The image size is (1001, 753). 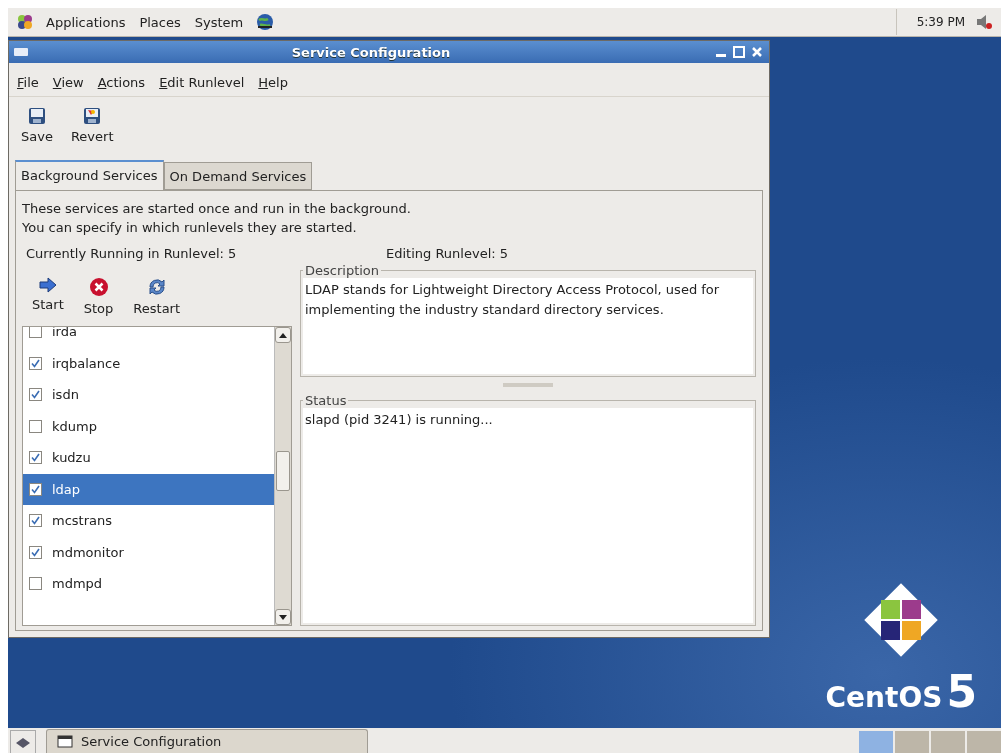 What do you see at coordinates (283, 335) in the screenshot?
I see `up-arrow-icon` at bounding box center [283, 335].